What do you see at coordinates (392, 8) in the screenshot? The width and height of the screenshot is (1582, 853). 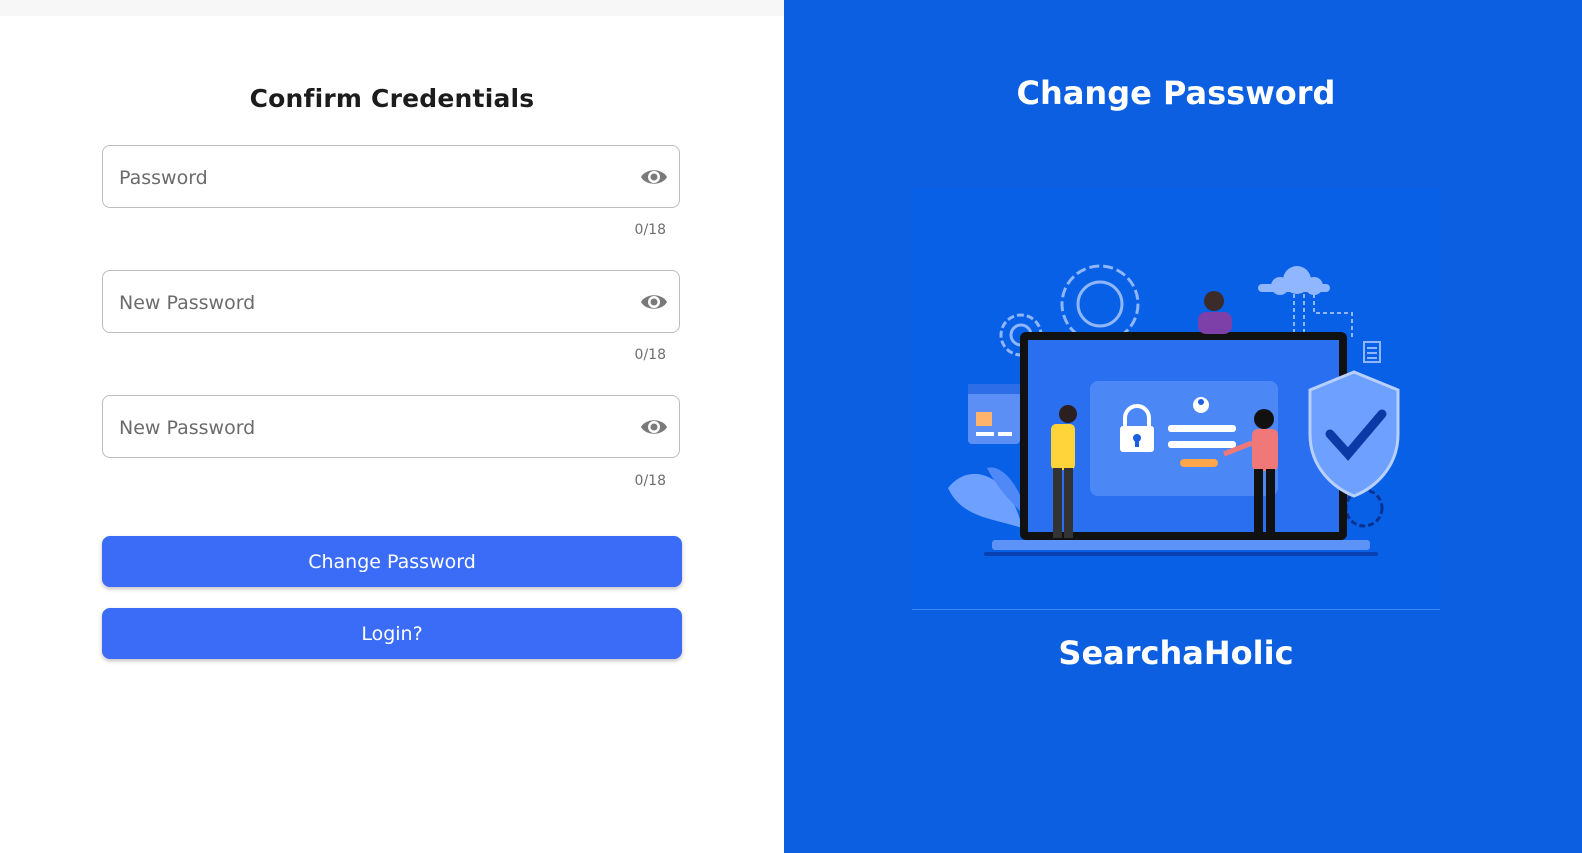 I see `top-strip` at bounding box center [392, 8].